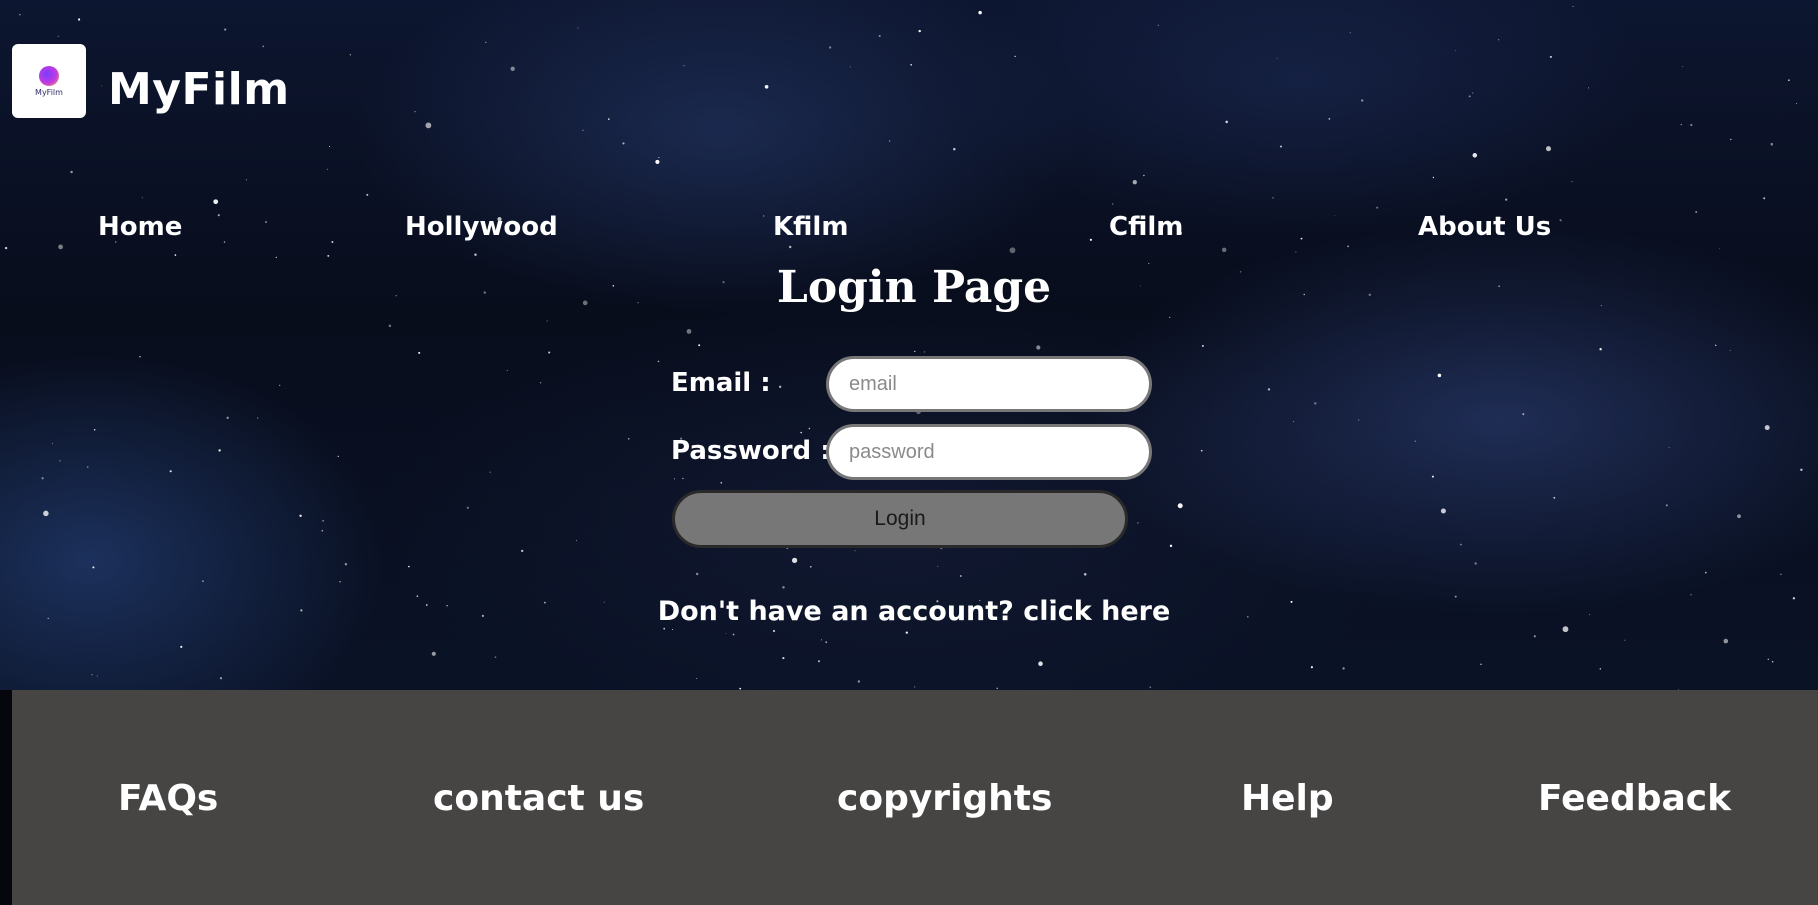  I want to click on site-logo: MyFilm, so click(49, 81).